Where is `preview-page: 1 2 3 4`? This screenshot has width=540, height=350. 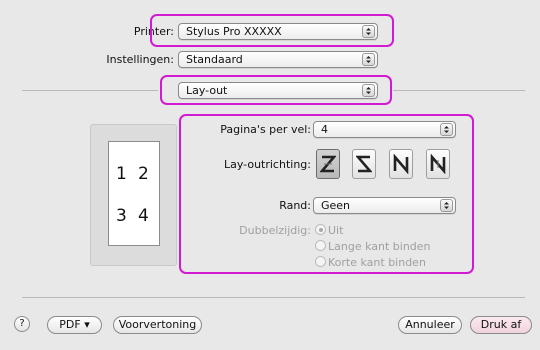 preview-page: 1 2 3 4 is located at coordinates (134, 193).